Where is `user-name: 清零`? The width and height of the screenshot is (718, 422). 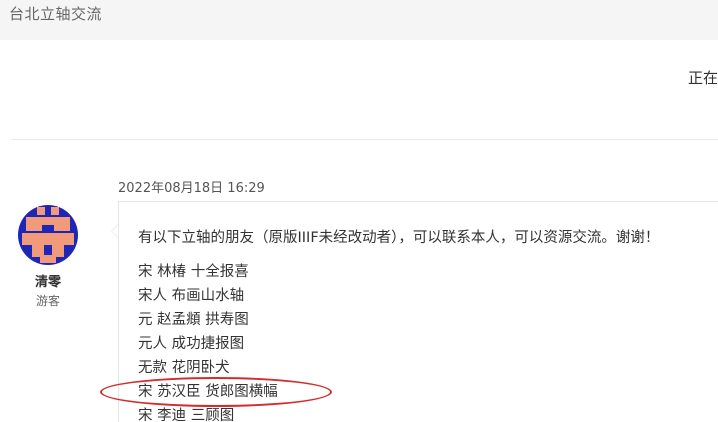 user-name: 清零 is located at coordinates (48, 280).